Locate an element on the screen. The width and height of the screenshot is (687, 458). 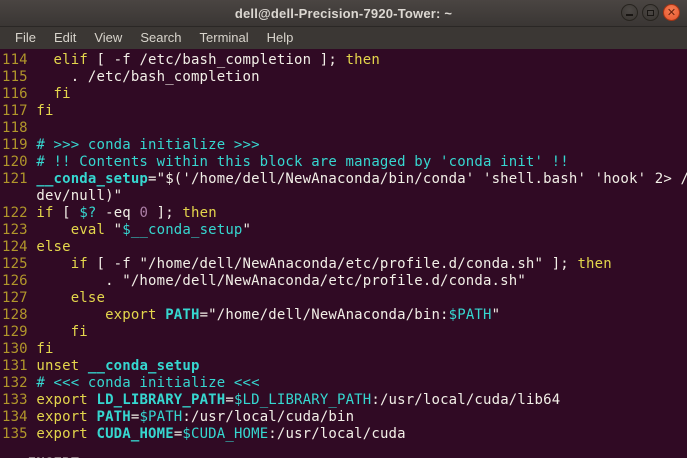
line-number: 129 is located at coordinates (19, 332).